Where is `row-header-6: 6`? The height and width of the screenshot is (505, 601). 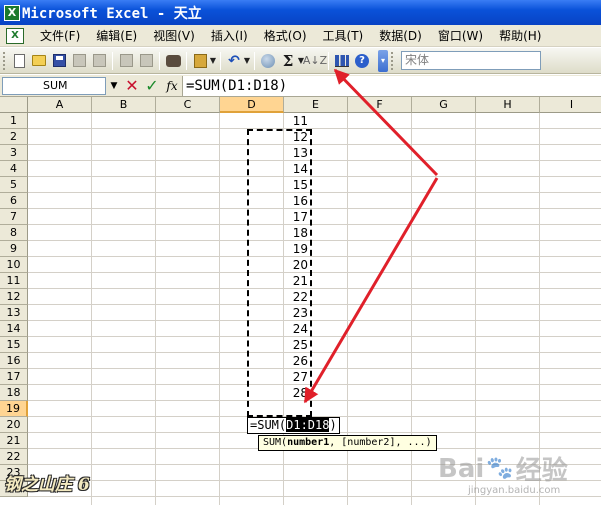 row-header-6: 6 is located at coordinates (14, 201).